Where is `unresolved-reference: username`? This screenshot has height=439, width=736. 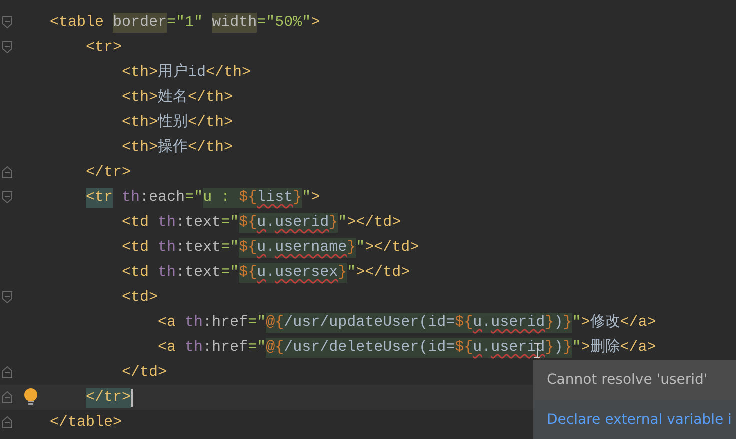
unresolved-reference: username is located at coordinates (311, 248).